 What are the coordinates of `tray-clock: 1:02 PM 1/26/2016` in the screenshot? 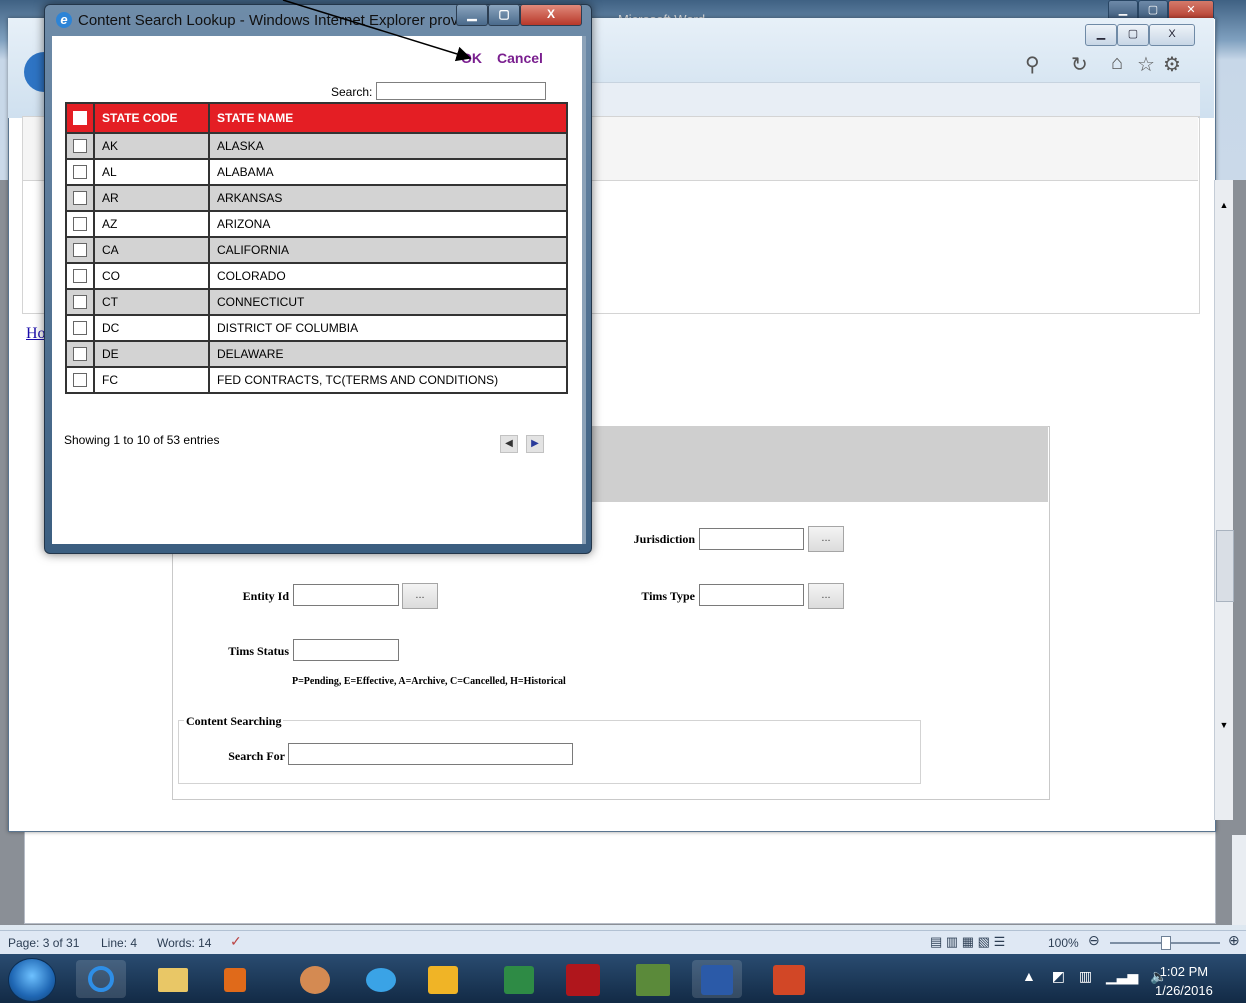 It's located at (1184, 981).